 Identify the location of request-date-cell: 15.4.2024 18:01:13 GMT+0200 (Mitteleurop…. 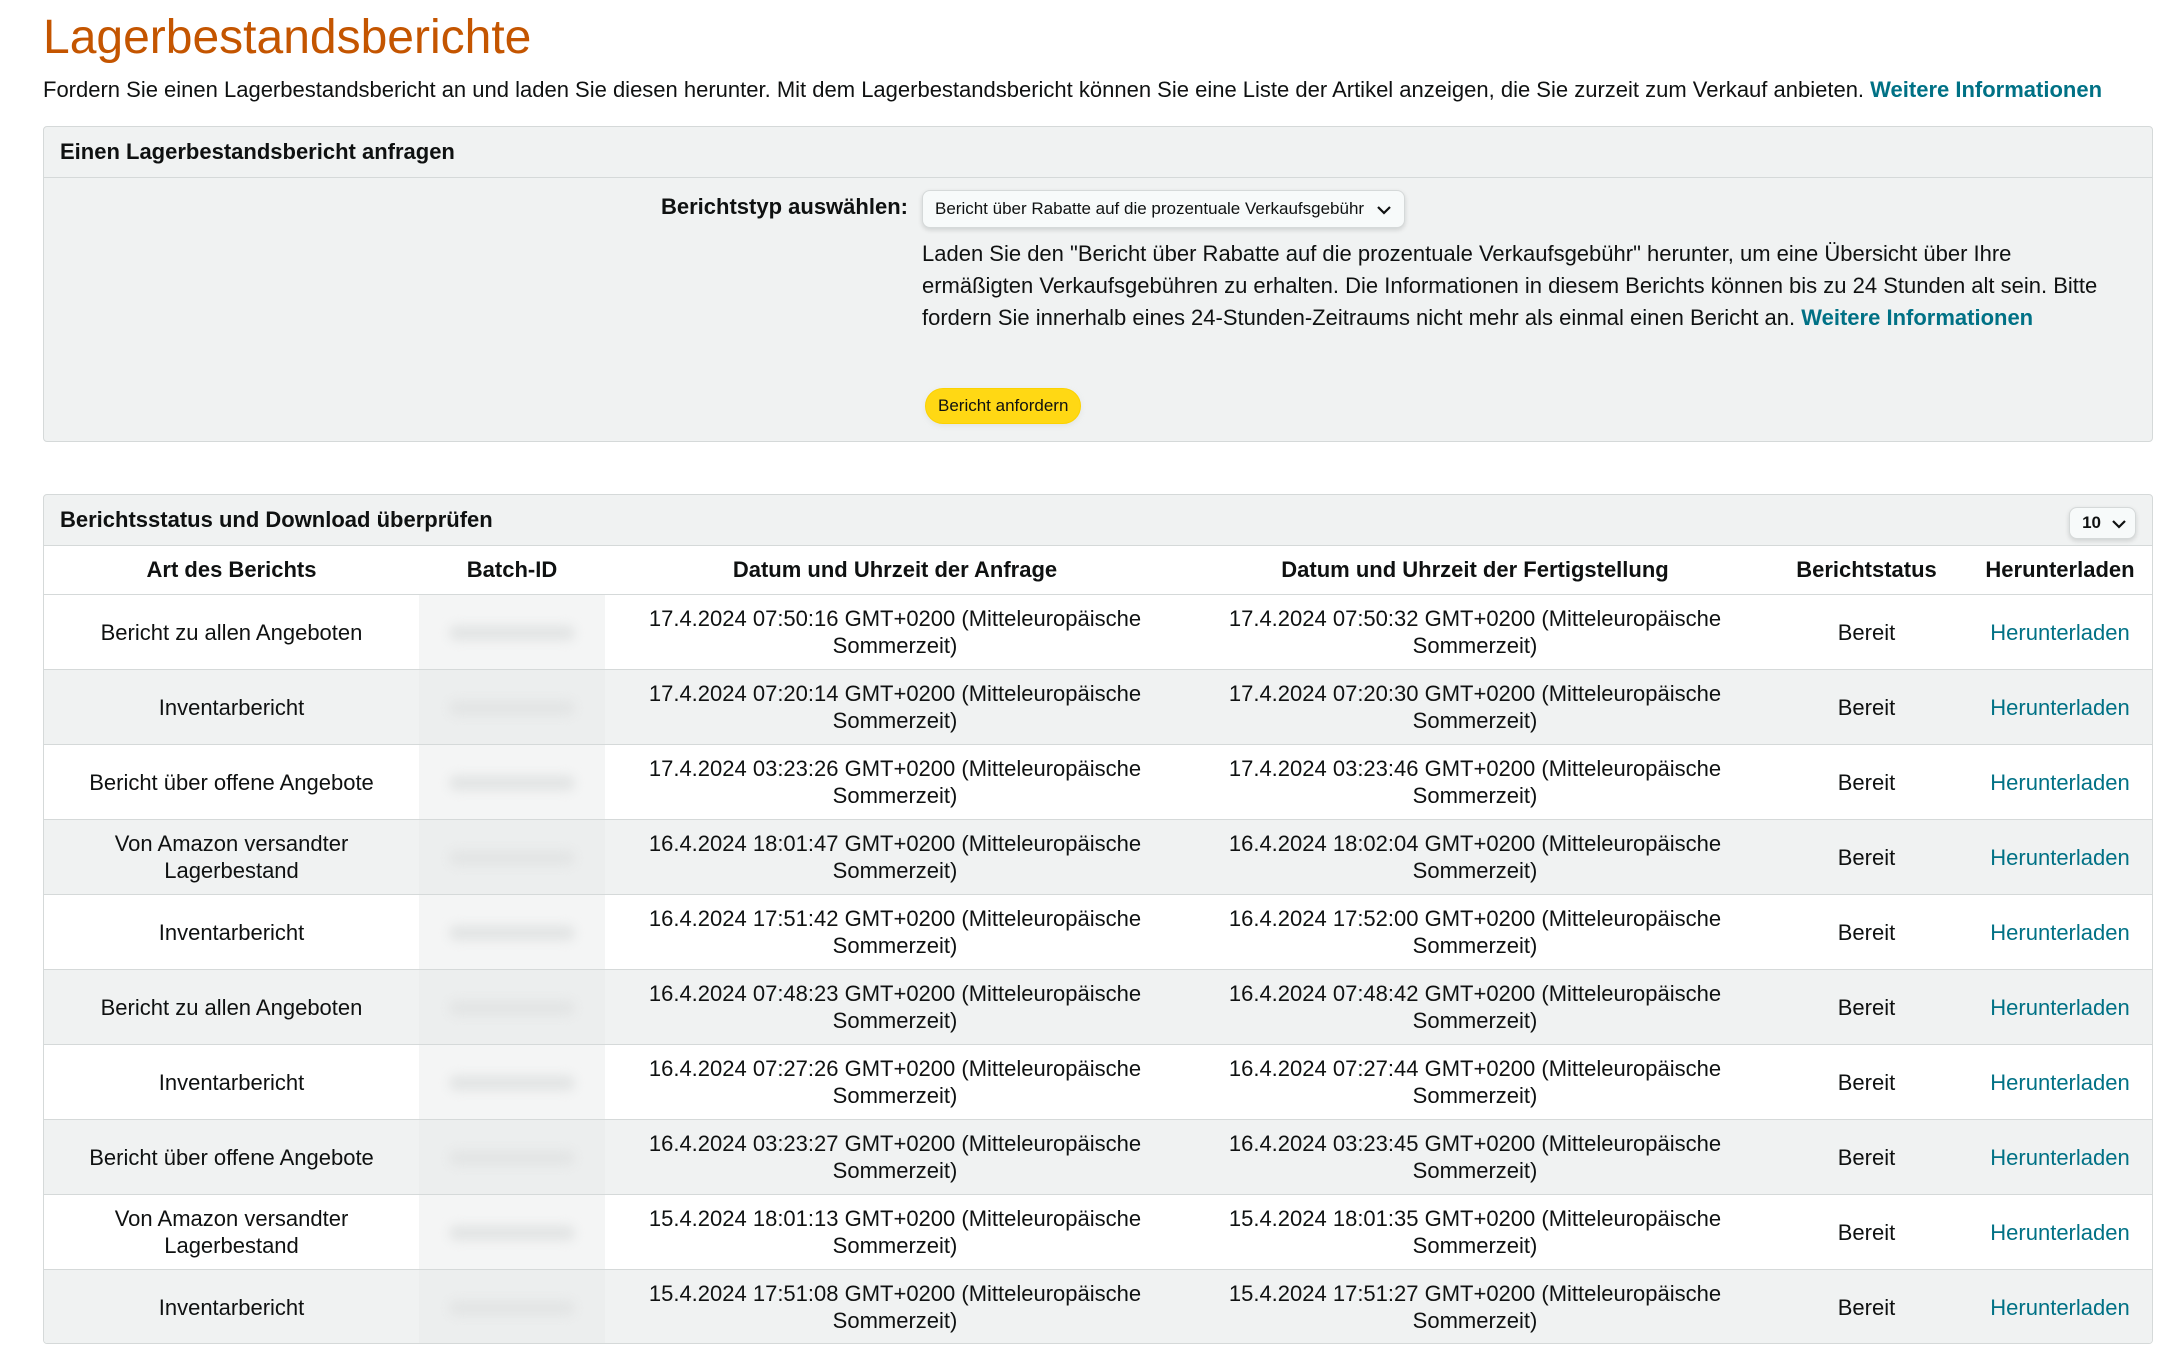
(895, 1232).